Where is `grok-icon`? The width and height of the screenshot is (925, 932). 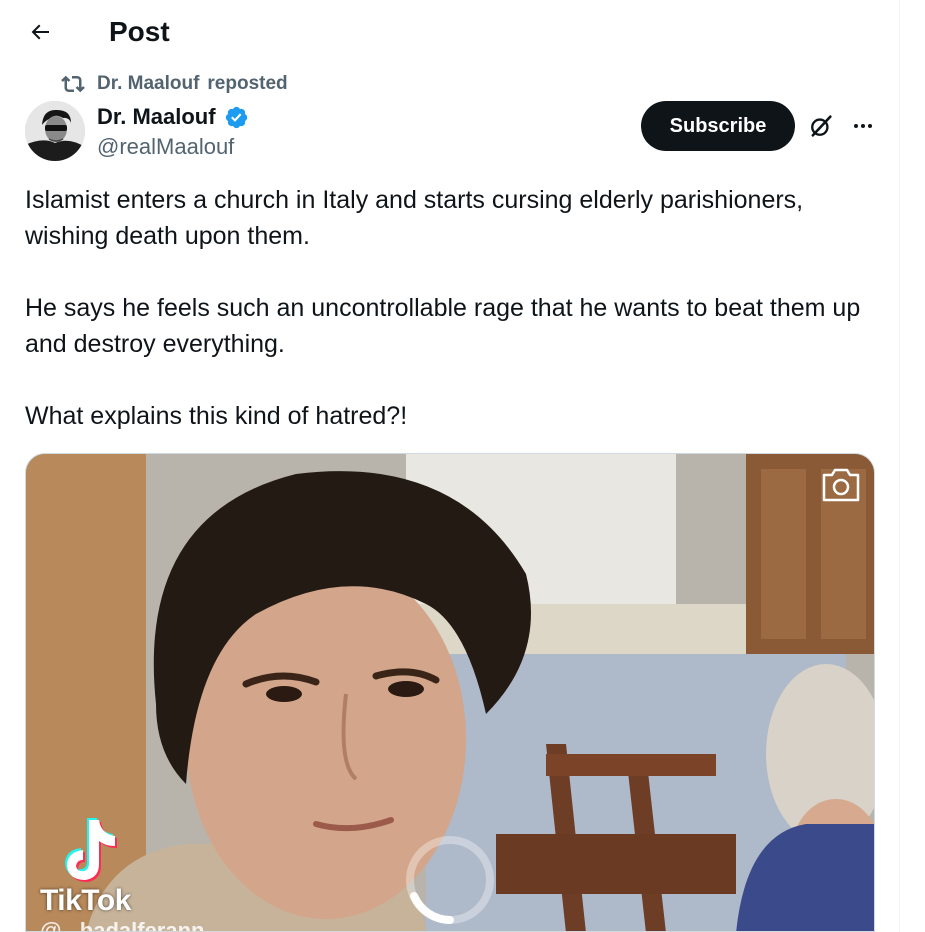 grok-icon is located at coordinates (821, 126).